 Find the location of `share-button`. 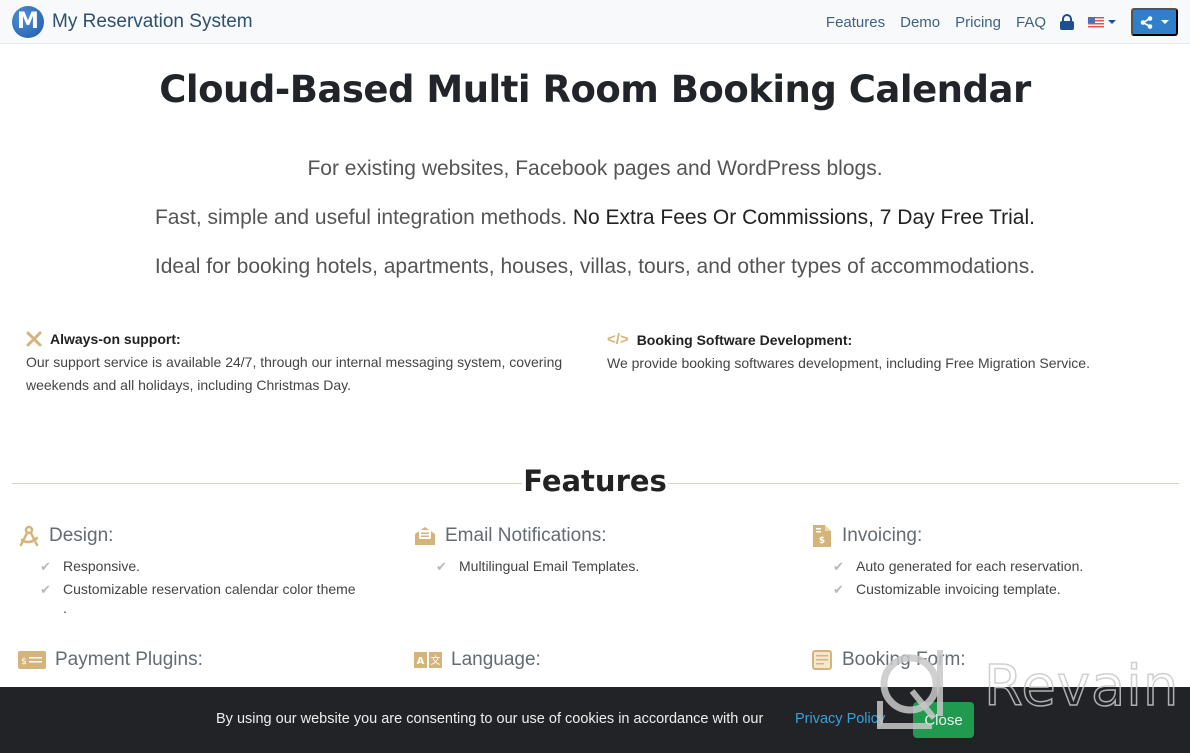

share-button is located at coordinates (1154, 22).